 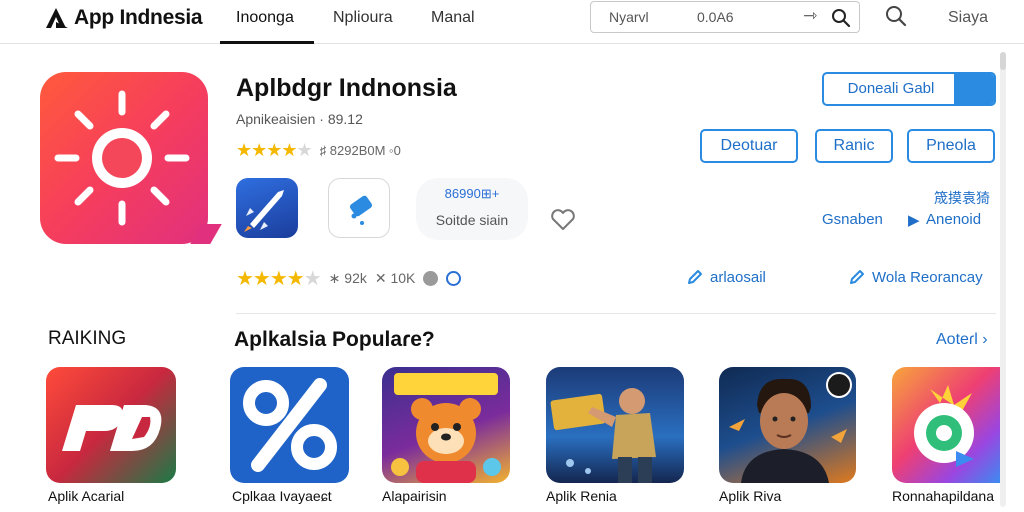 I want to click on app-card-6-name: Ronnahapildana, so click(x=943, y=496).